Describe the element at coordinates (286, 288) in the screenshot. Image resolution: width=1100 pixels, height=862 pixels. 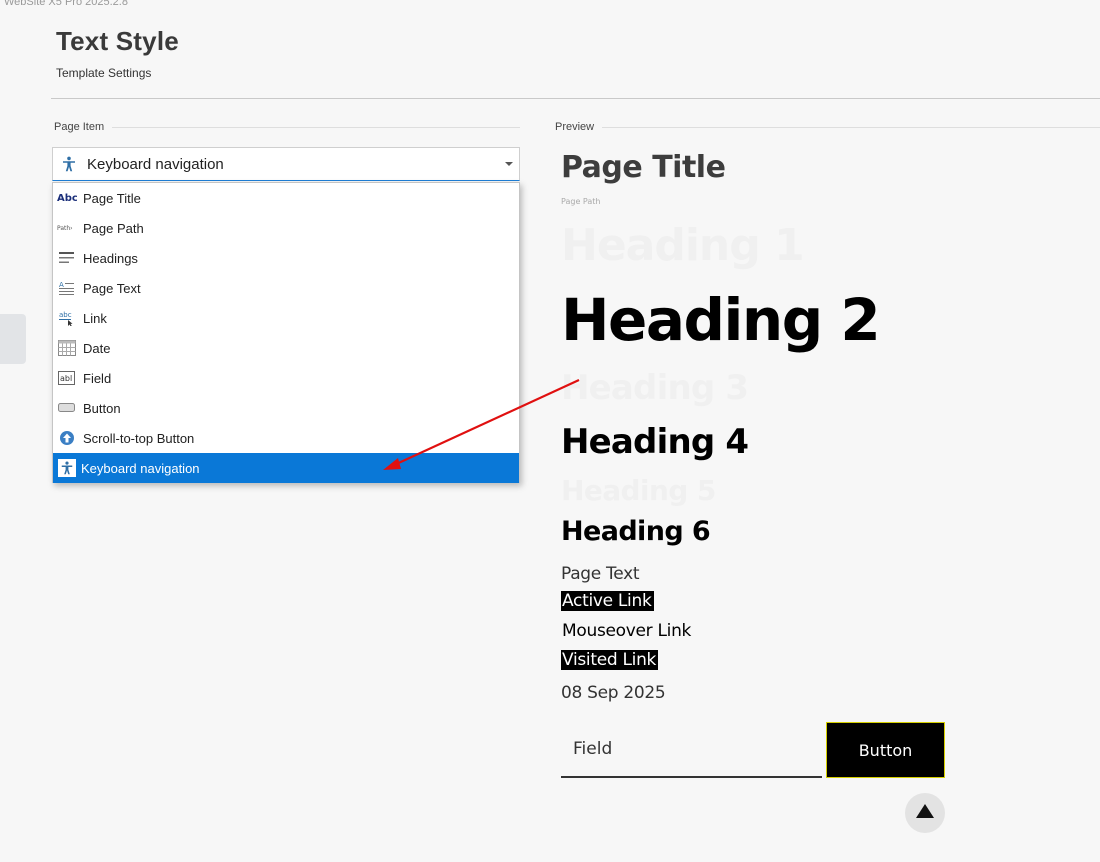
I see `dropdown-item-page-text: A Page Text` at that location.